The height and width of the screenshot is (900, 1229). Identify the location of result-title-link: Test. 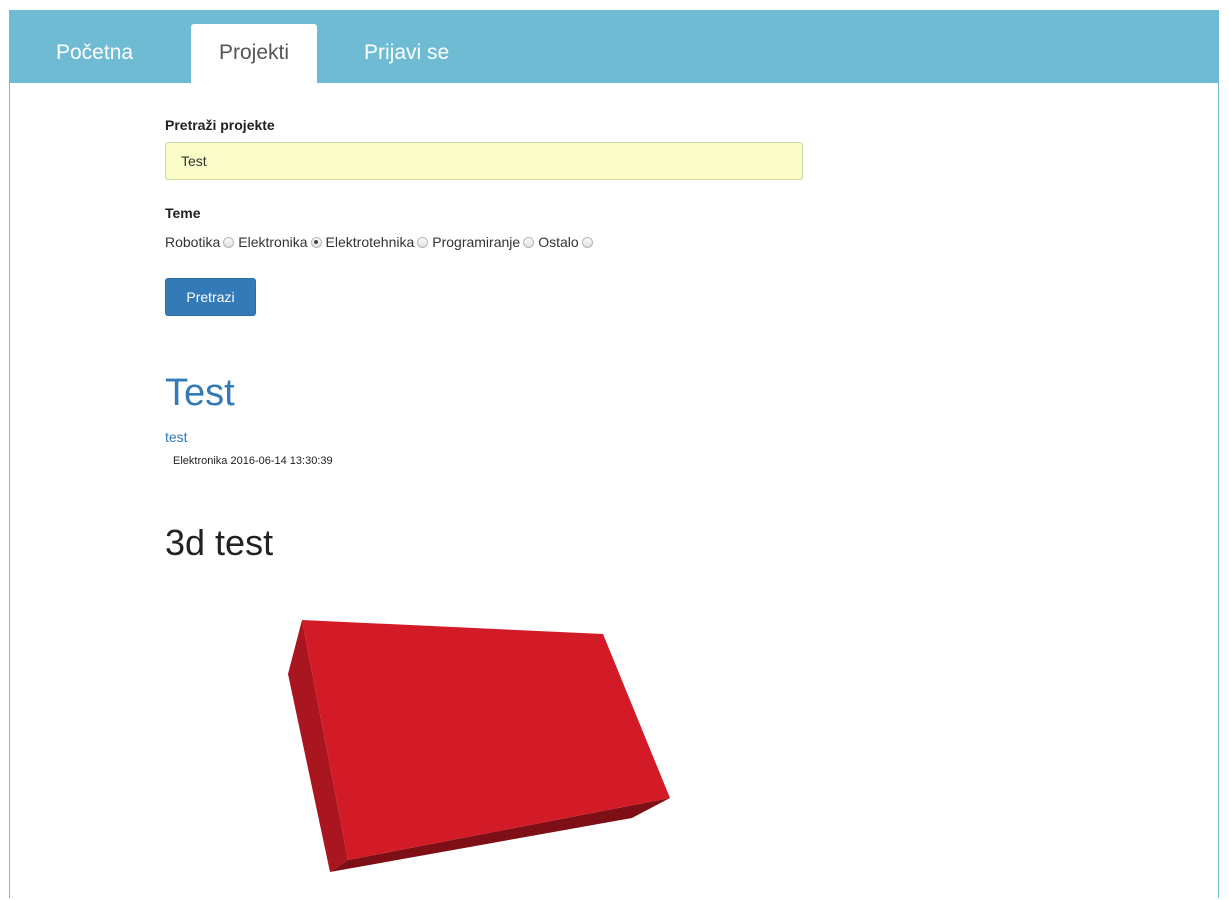
(200, 393).